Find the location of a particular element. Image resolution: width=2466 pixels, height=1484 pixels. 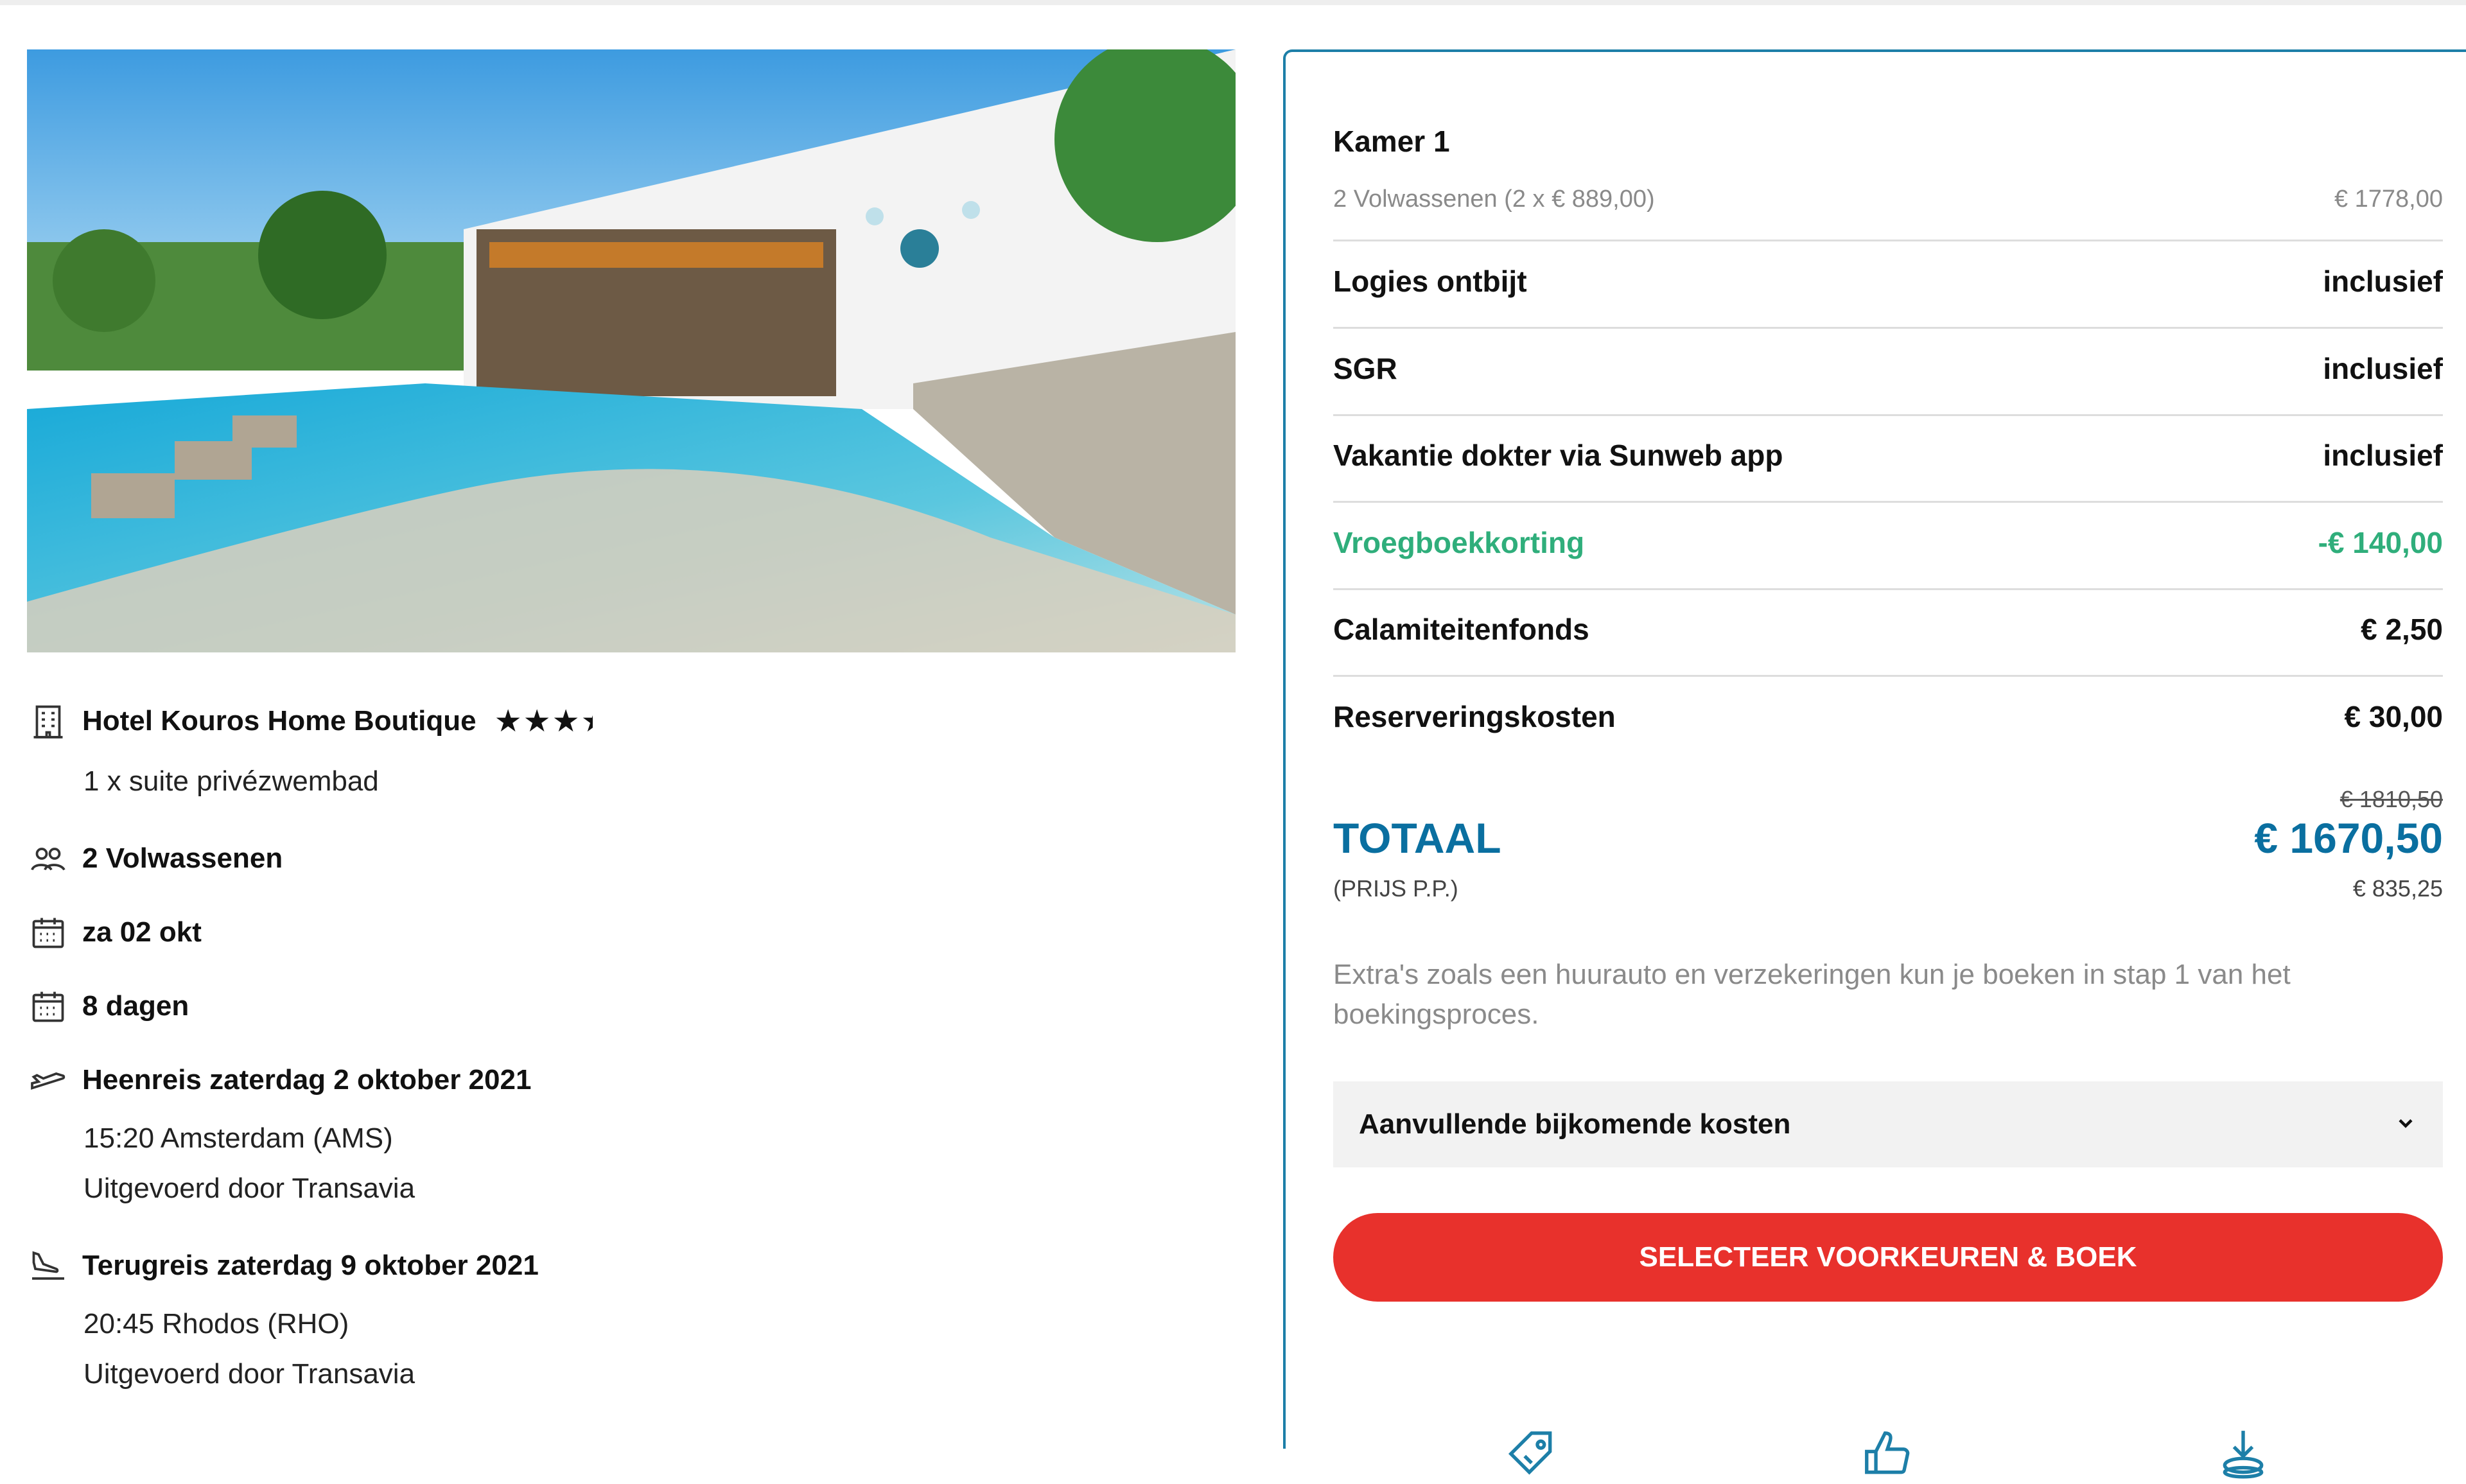

price-line-value: € 30,00 is located at coordinates (2394, 716).